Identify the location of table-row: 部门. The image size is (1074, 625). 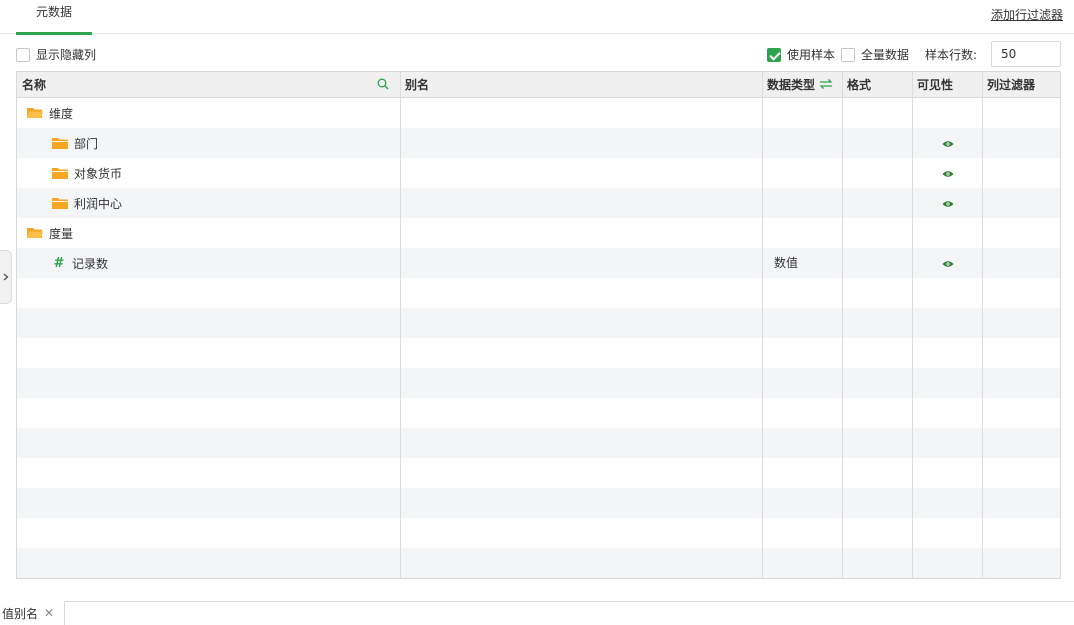
(538, 143).